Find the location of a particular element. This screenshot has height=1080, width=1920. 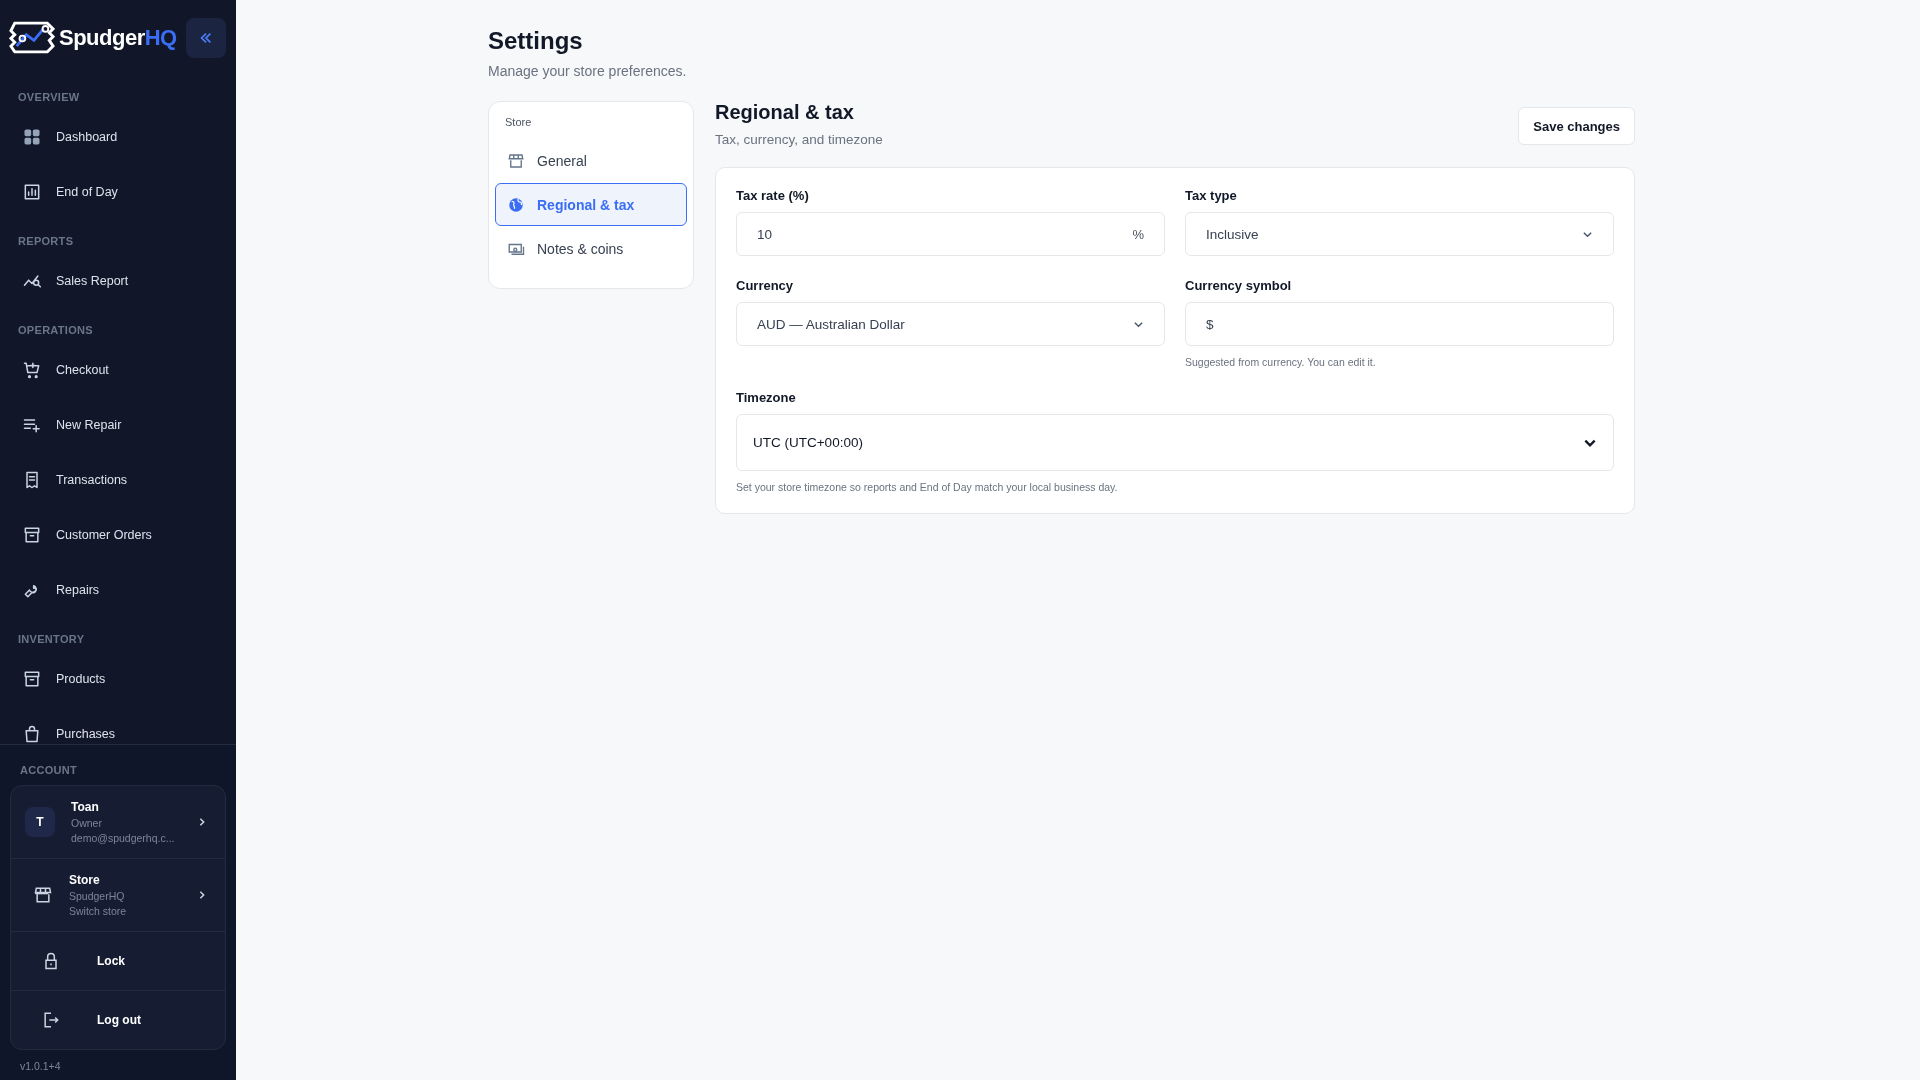

field-label: Currency is located at coordinates (765, 285).